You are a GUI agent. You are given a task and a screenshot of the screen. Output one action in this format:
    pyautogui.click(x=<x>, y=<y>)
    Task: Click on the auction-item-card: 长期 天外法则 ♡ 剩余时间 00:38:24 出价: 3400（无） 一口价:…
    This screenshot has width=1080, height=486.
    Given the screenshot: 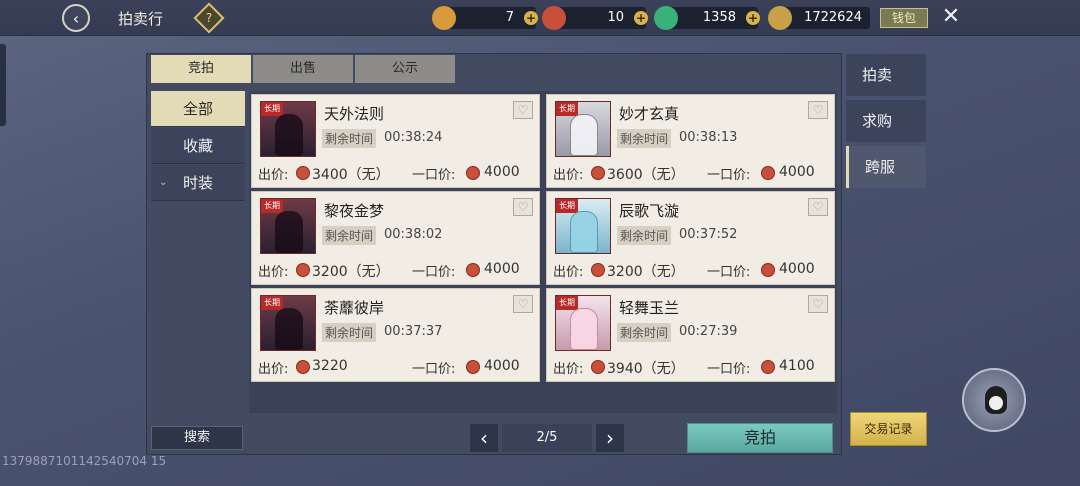 What is the action you would take?
    pyautogui.click(x=395, y=141)
    